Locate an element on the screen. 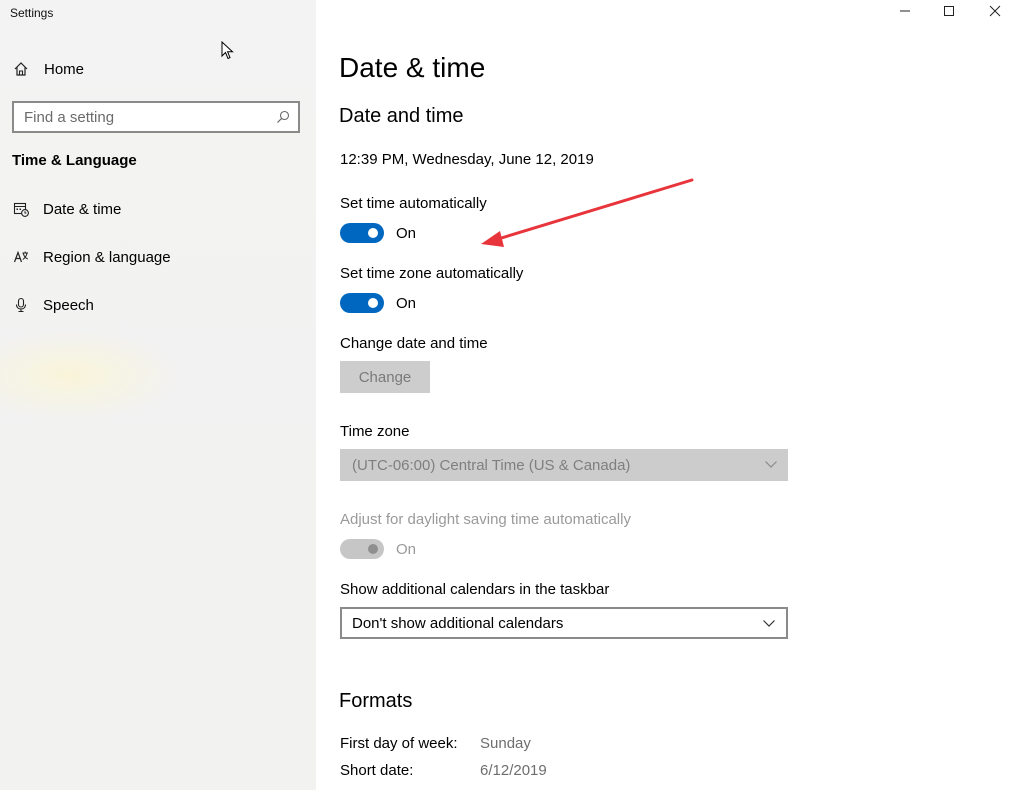  sidebar-item-label: Speech is located at coordinates (68, 305).